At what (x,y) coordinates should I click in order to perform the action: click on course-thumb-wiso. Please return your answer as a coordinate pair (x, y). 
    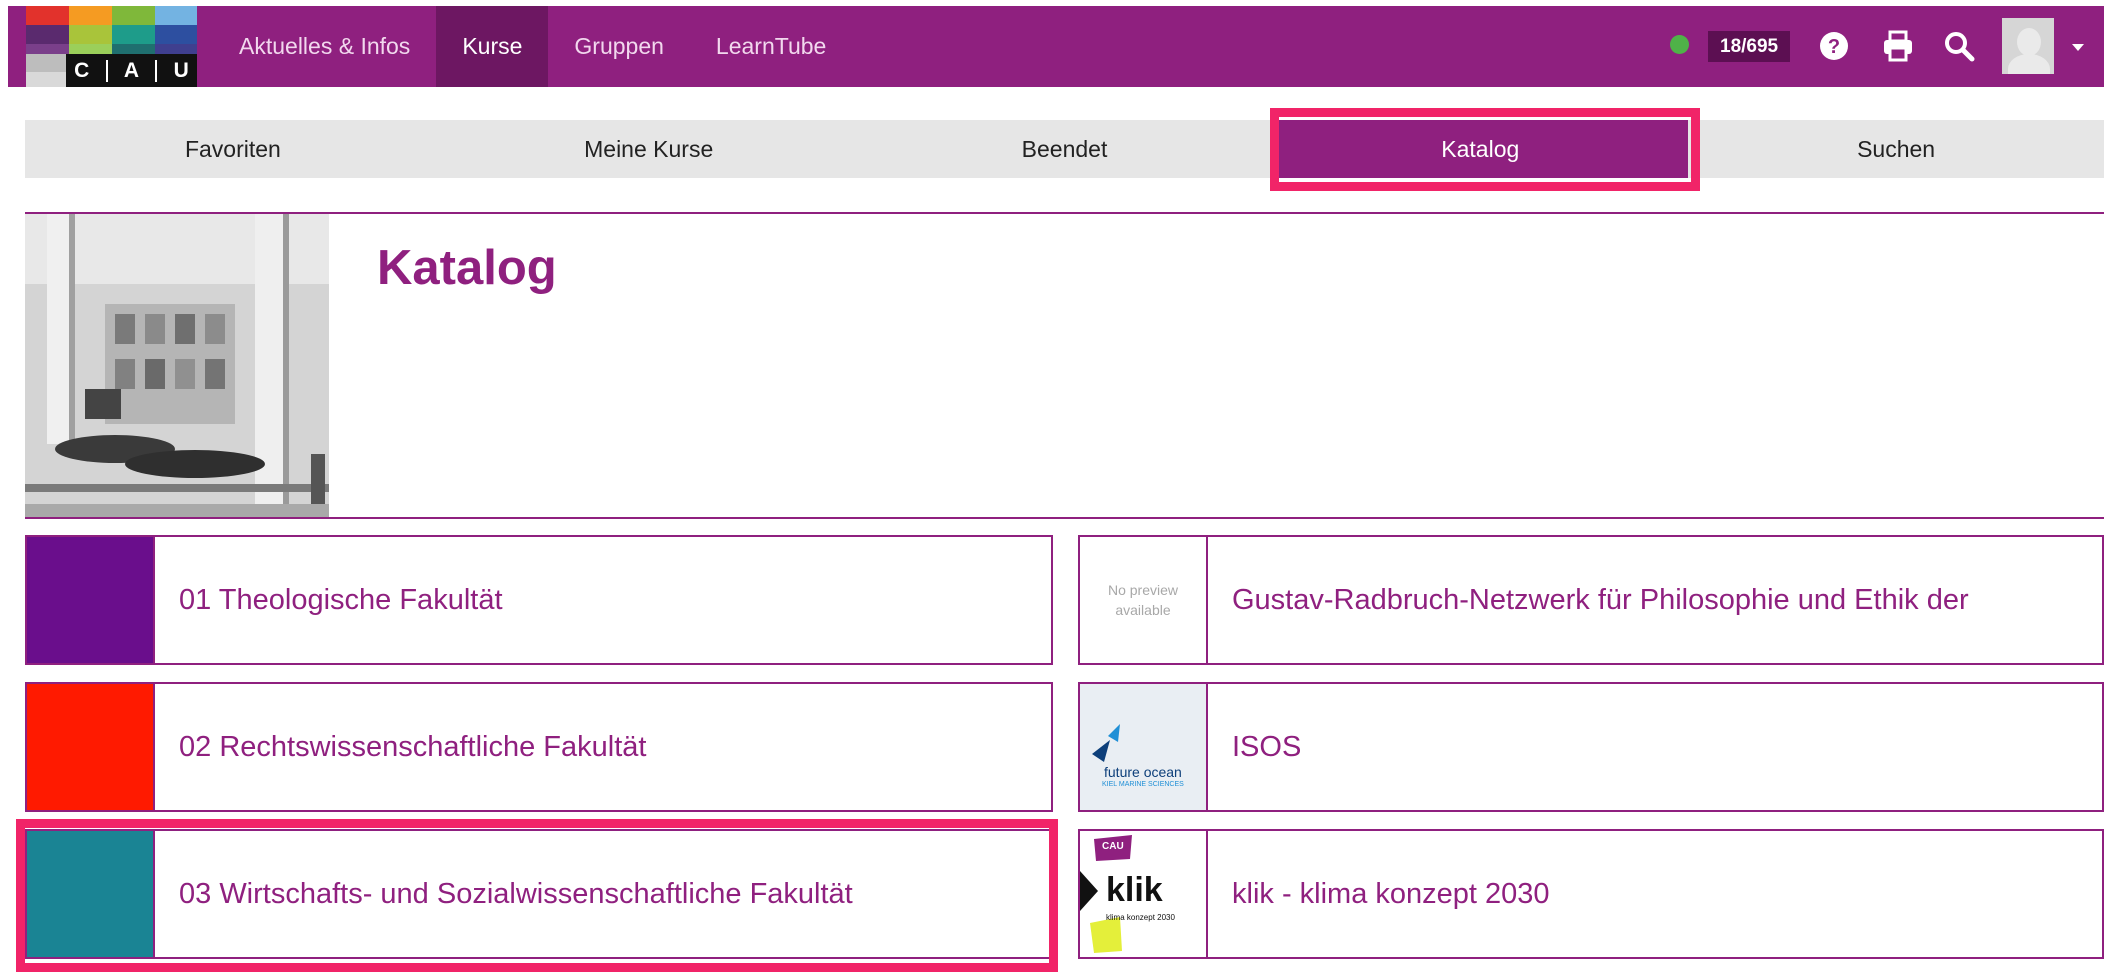
    Looking at the image, I should click on (91, 894).